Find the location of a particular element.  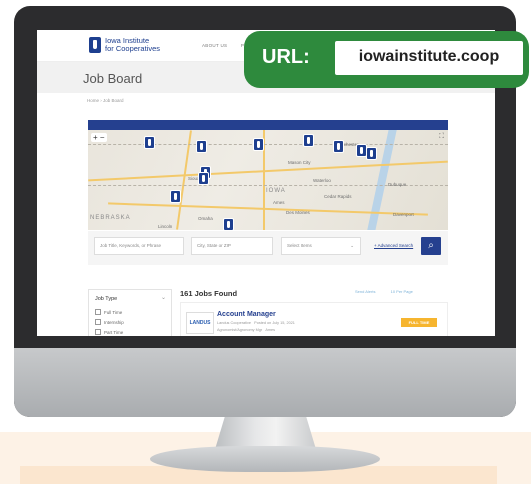

list-tools: Send Alerts 10 Per Page is located at coordinates (391, 291).